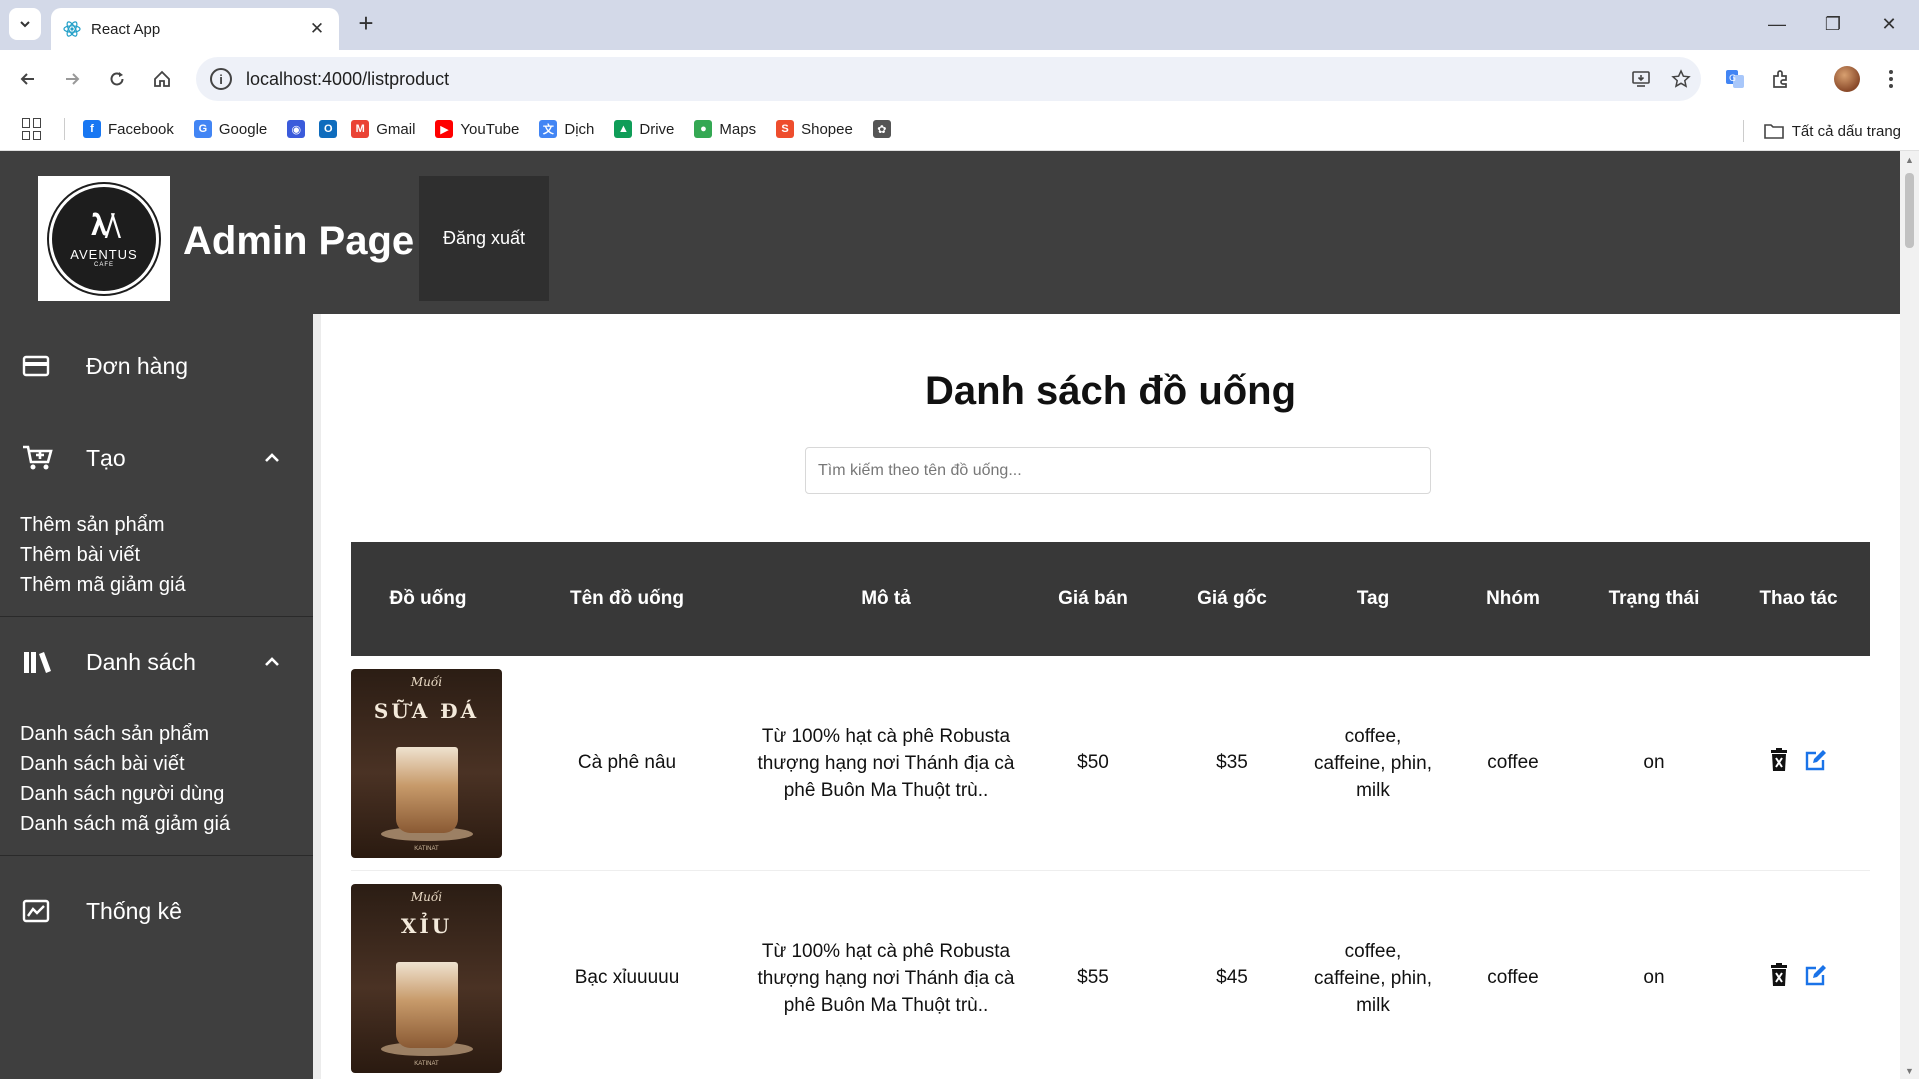 The height and width of the screenshot is (1079, 1919). I want to click on install-app-icon, so click(1641, 79).